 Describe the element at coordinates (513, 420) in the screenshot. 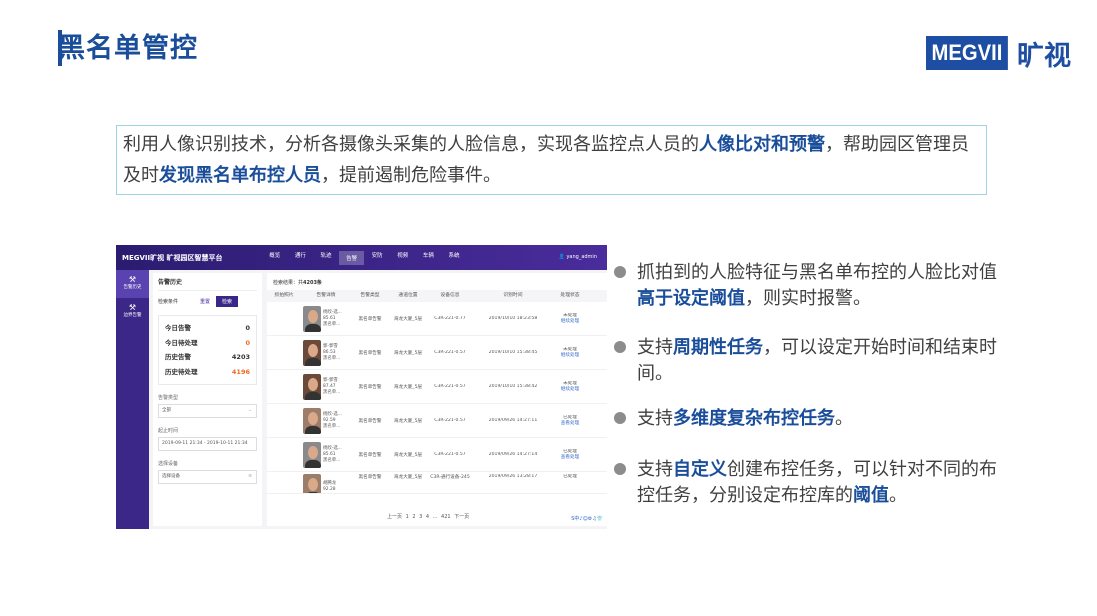

I see `recognize-time: 2019/09/26 14:27:11` at that location.